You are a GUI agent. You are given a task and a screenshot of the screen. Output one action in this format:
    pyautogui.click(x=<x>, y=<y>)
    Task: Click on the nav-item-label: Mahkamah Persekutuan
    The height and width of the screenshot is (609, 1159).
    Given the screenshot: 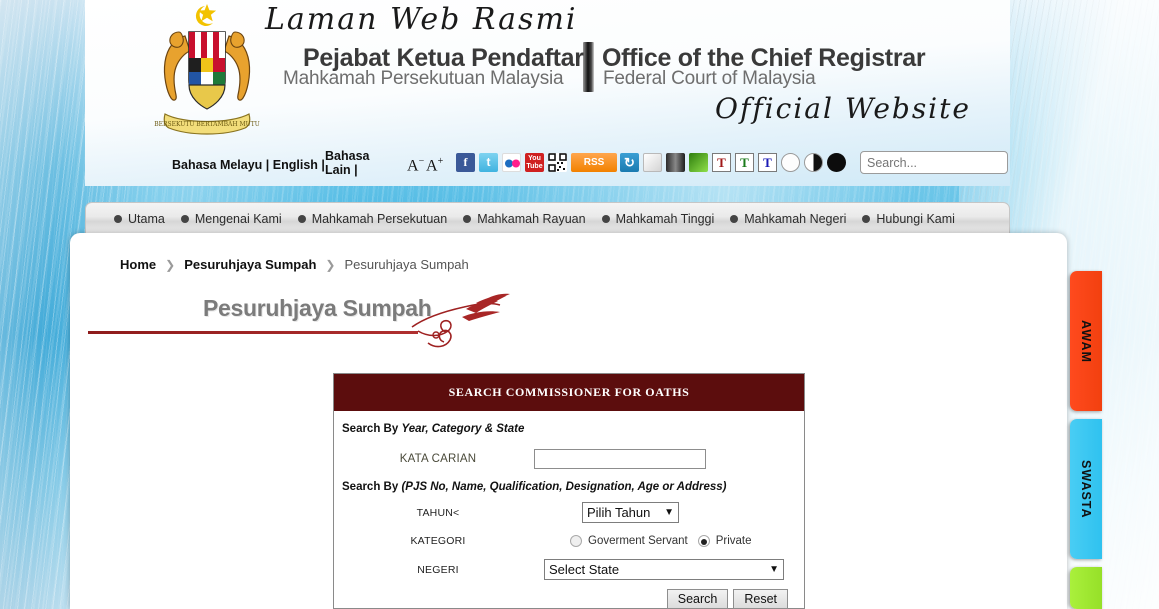 What is the action you would take?
    pyautogui.click(x=379, y=219)
    